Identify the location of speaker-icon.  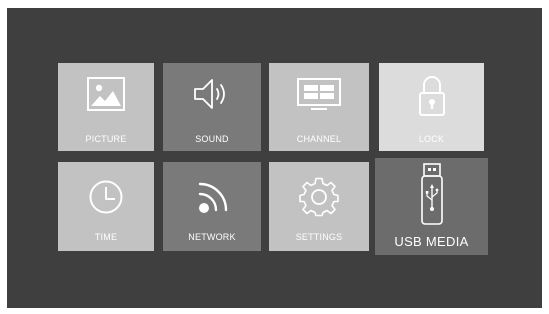
(209, 94).